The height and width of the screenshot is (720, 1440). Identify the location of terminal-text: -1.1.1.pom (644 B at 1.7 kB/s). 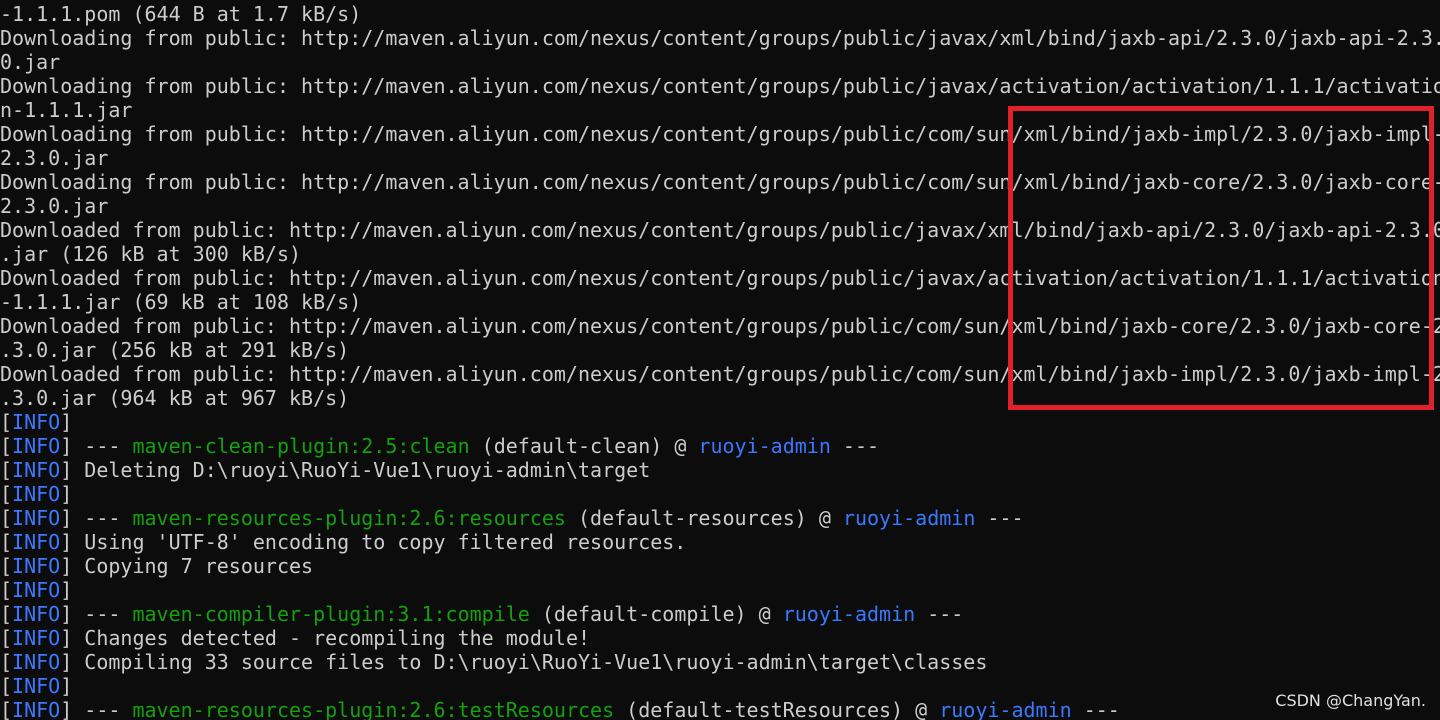
(181, 14).